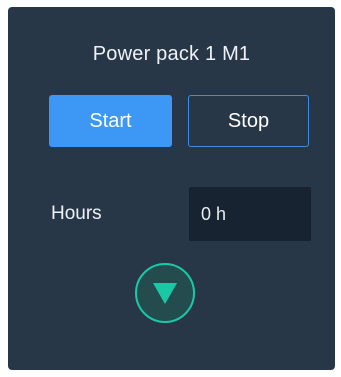 This screenshot has width=341, height=377. What do you see at coordinates (250, 214) in the screenshot?
I see `hours-value-field: 0 h` at bounding box center [250, 214].